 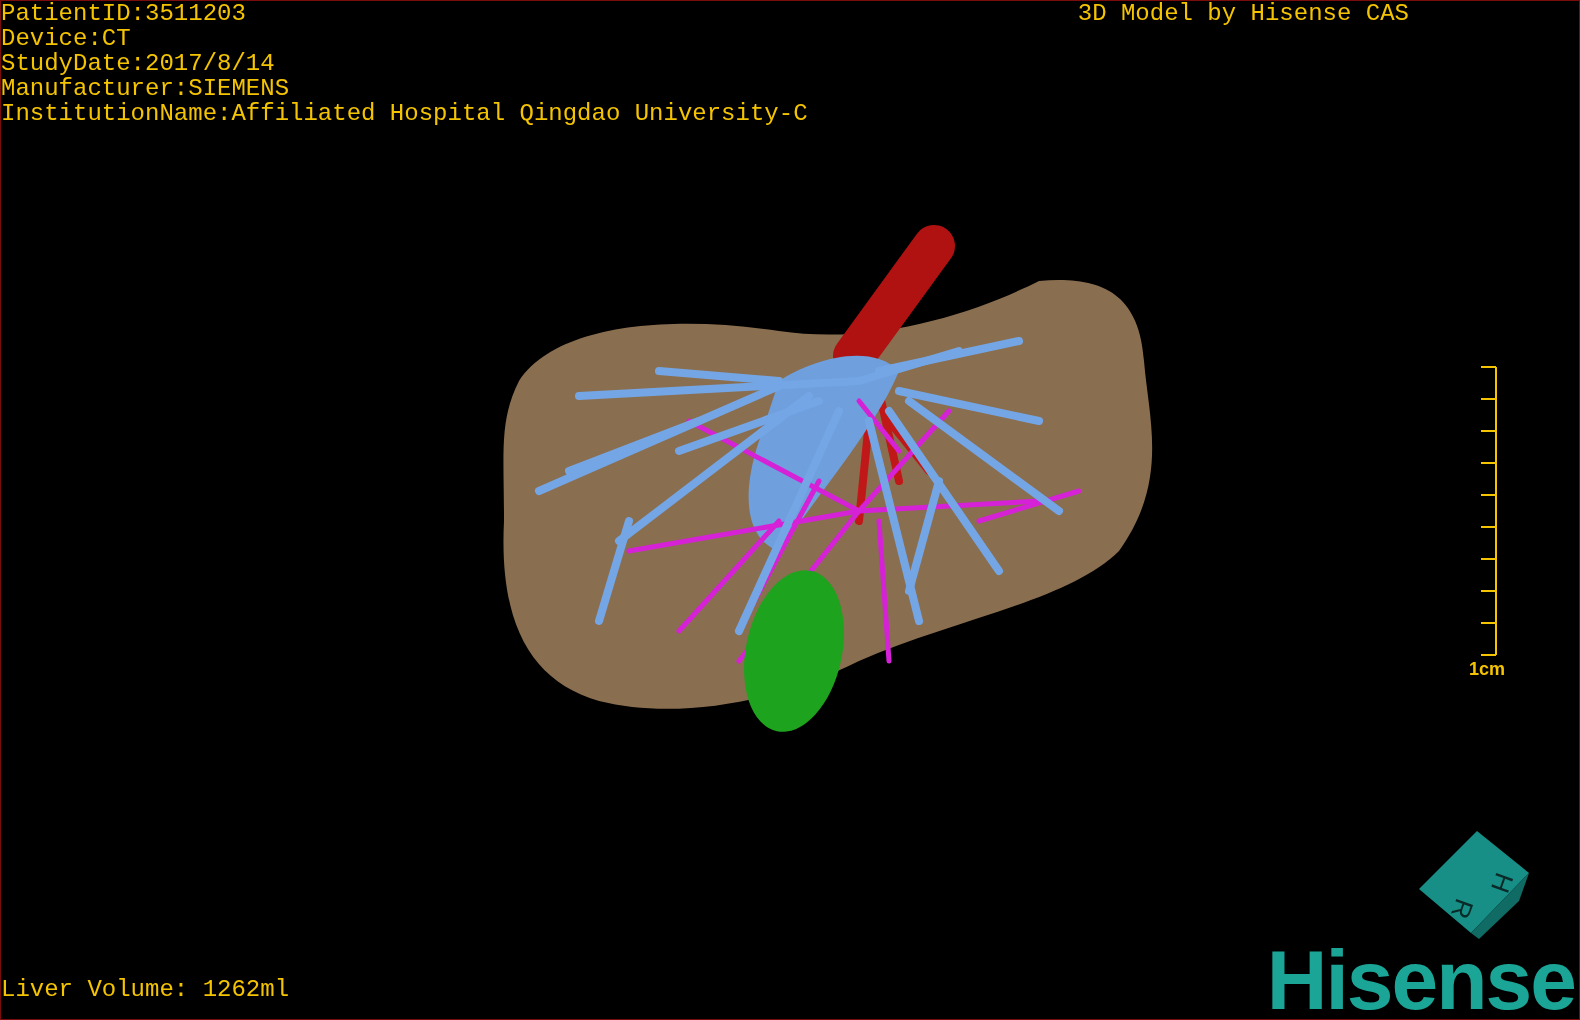 What do you see at coordinates (66, 38) in the screenshot?
I see `study-info-line: Device:CT` at bounding box center [66, 38].